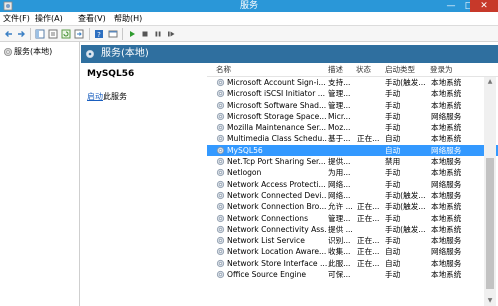  Describe the element at coordinates (393, 162) in the screenshot. I see `service-start-type: 禁用` at that location.